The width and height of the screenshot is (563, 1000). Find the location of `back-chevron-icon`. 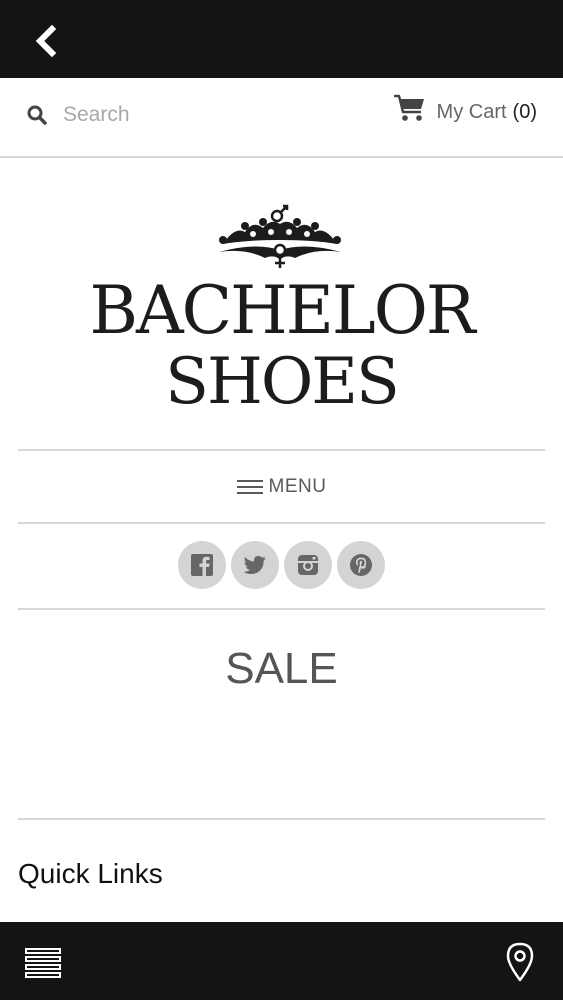

back-chevron-icon is located at coordinates (47, 41).